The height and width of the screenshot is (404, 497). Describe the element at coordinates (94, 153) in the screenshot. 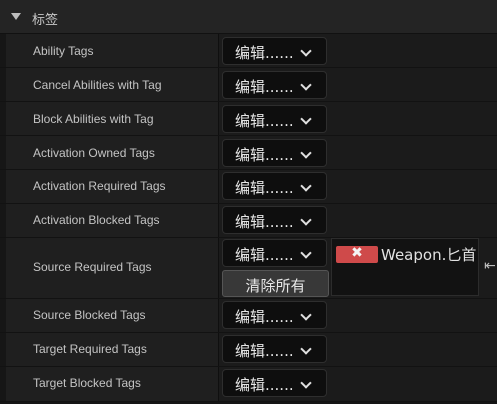

I see `property-label: Activation Owned Tags` at that location.